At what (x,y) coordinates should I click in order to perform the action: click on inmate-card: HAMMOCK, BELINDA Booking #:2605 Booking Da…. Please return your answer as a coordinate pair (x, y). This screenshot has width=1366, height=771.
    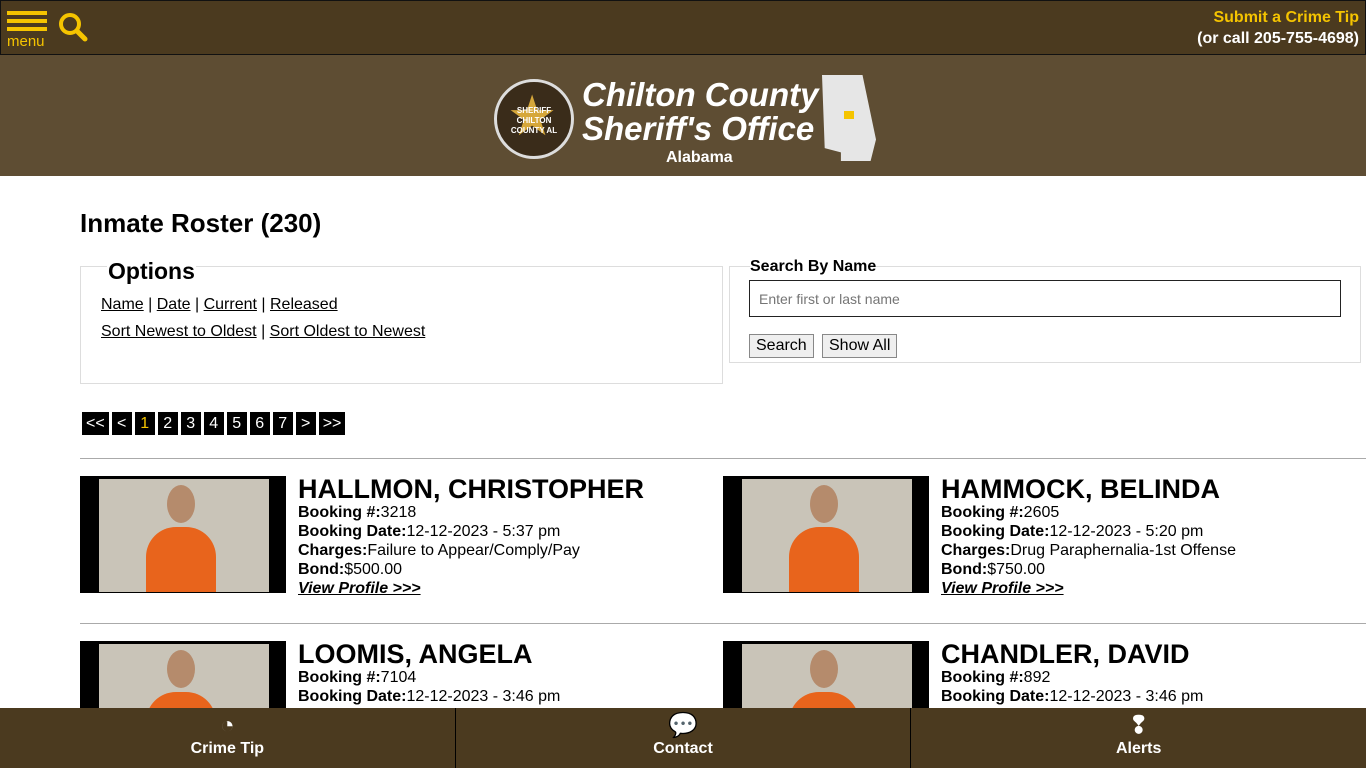
    Looking at the image, I should click on (1023, 540).